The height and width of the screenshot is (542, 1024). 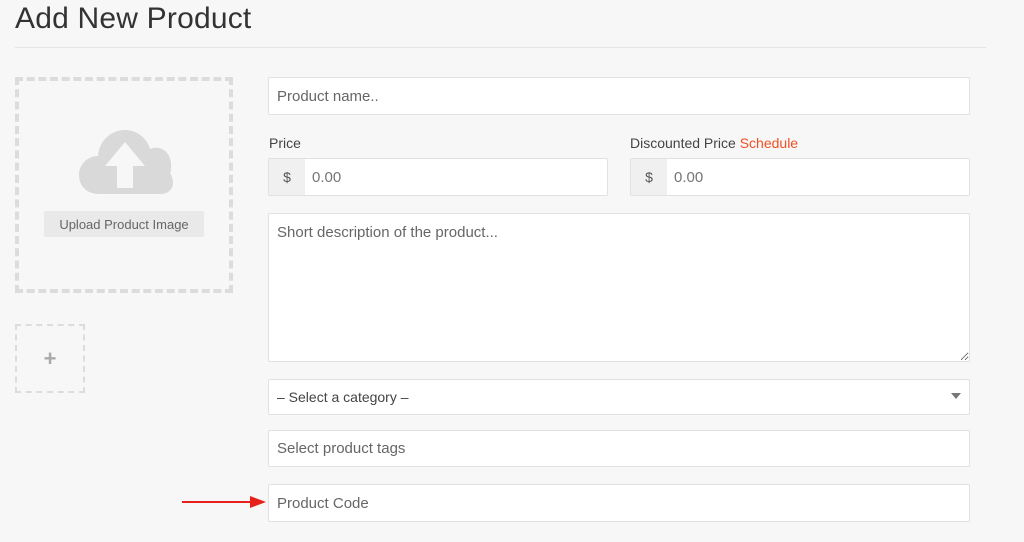 I want to click on discounted-price-label: Discounted Price Schedule, so click(x=714, y=143).